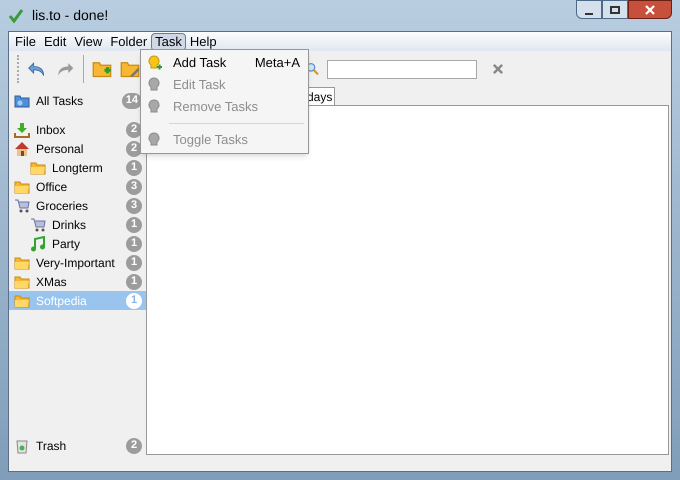  What do you see at coordinates (70, 15) in the screenshot?
I see `window-title: lis.to - done!` at bounding box center [70, 15].